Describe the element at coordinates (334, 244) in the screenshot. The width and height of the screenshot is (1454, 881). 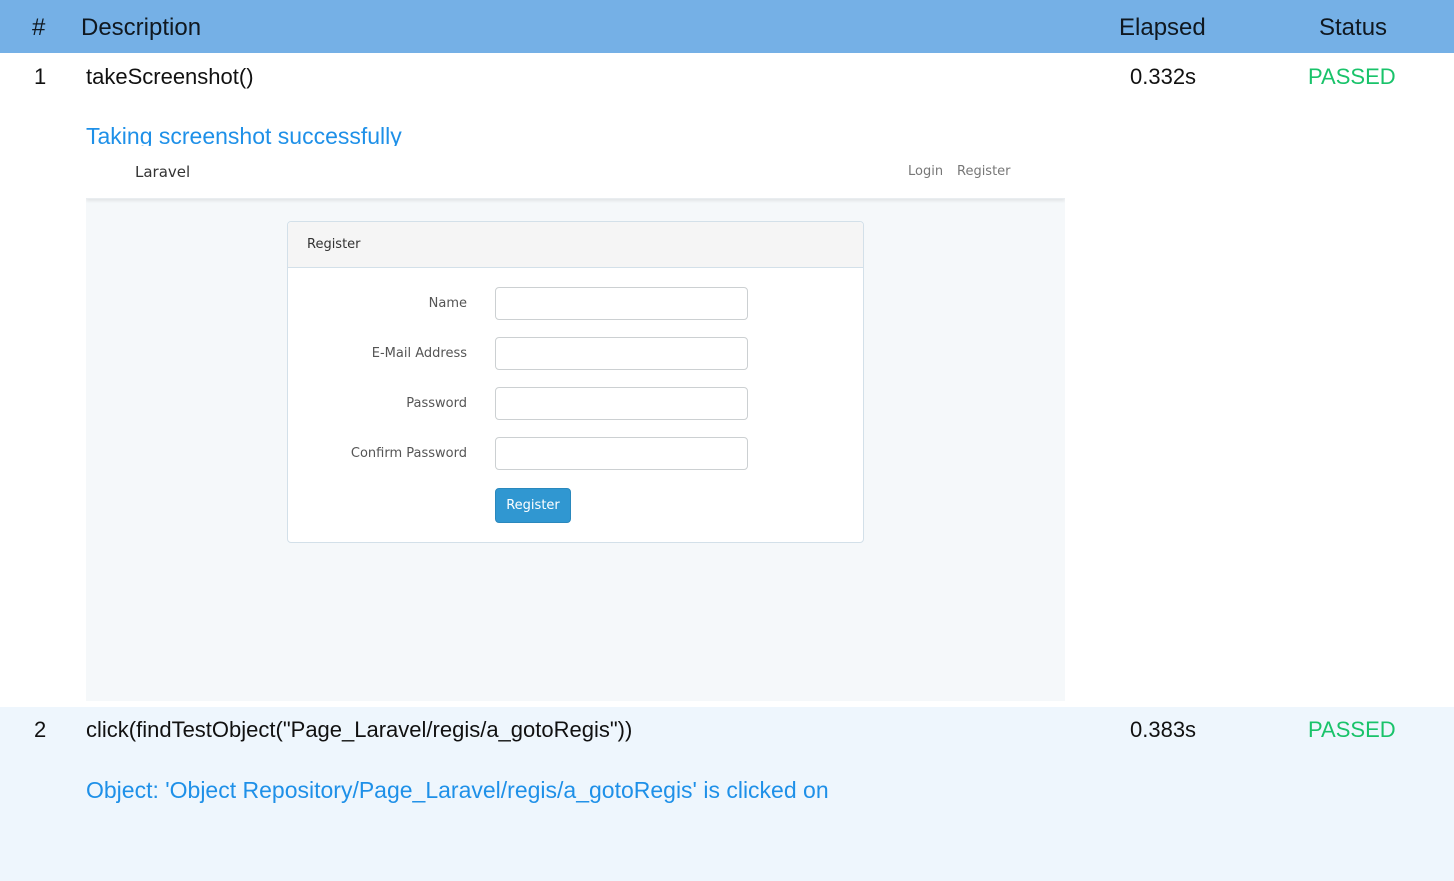
I see `screenshot-panel-title: Register` at that location.